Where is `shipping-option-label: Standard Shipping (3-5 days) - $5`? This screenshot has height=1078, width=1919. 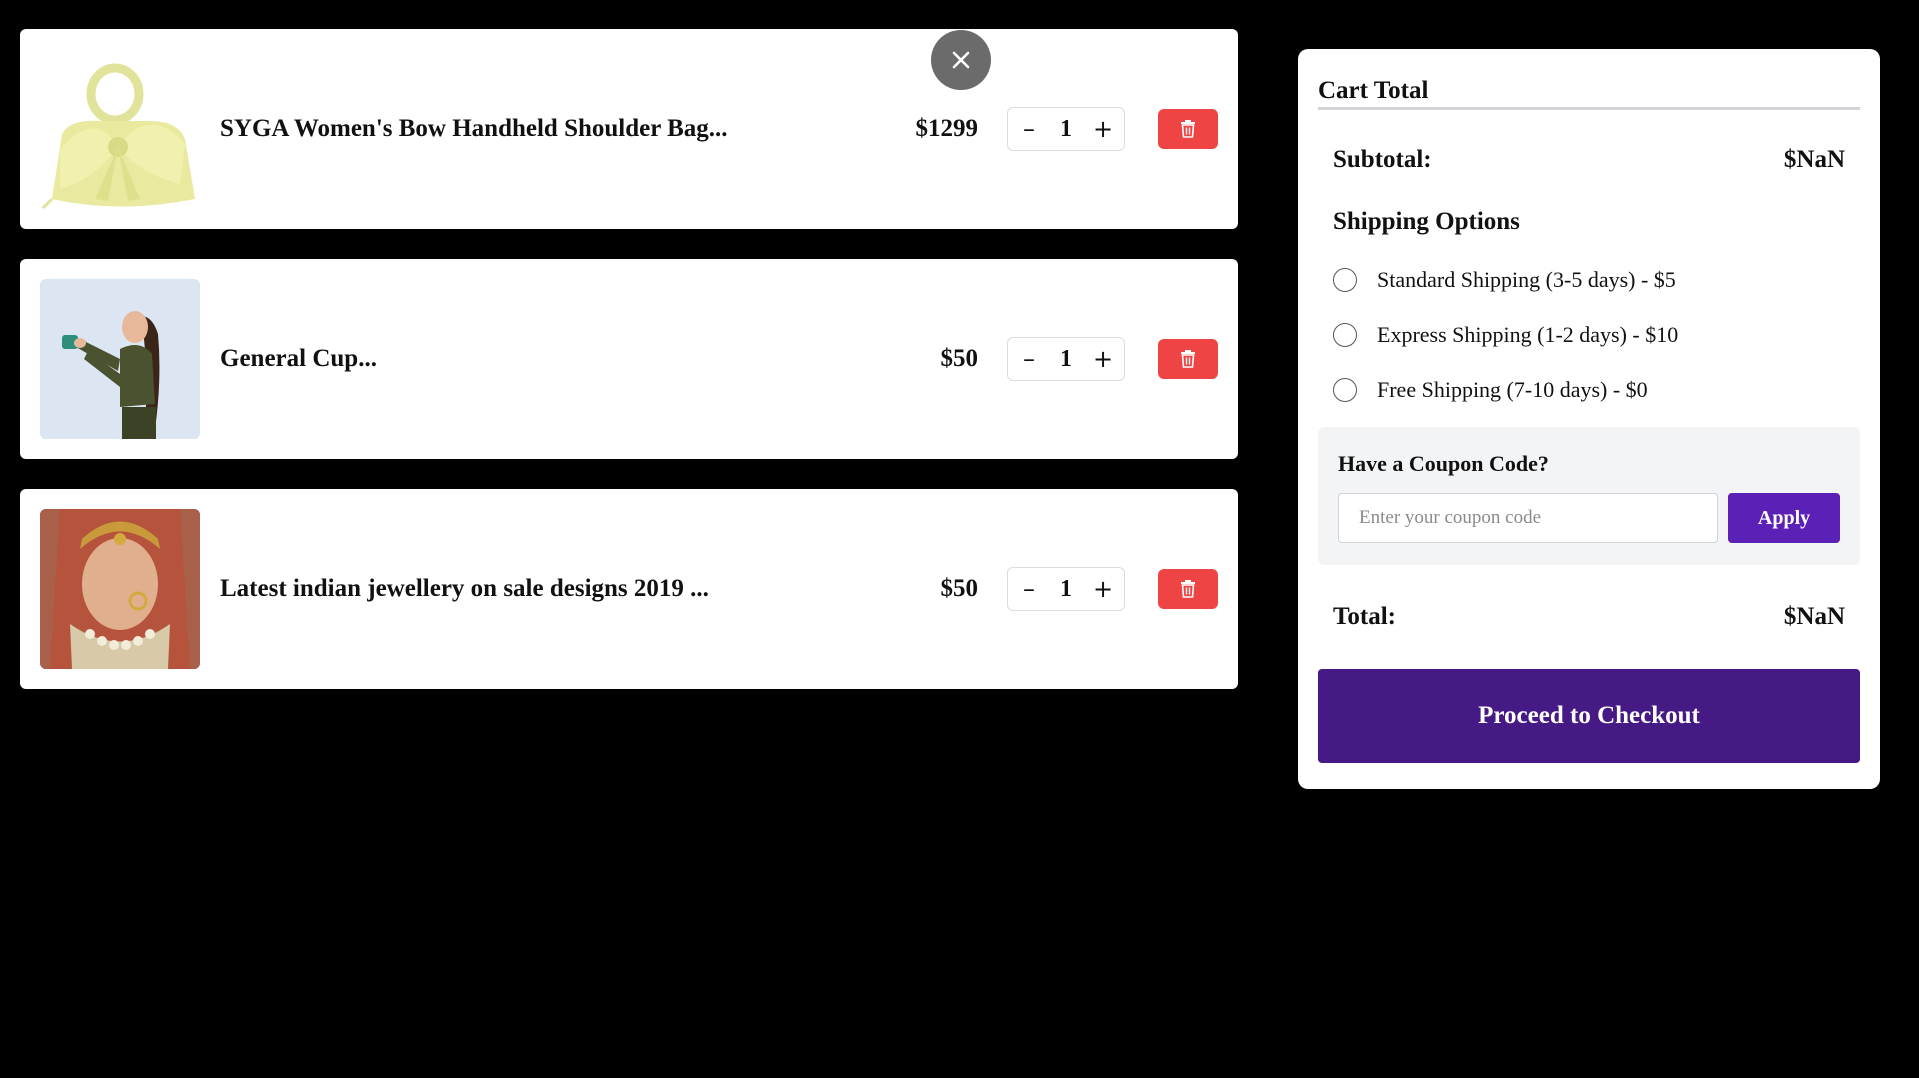
shipping-option-label: Standard Shipping (3-5 days) - $5 is located at coordinates (1526, 279).